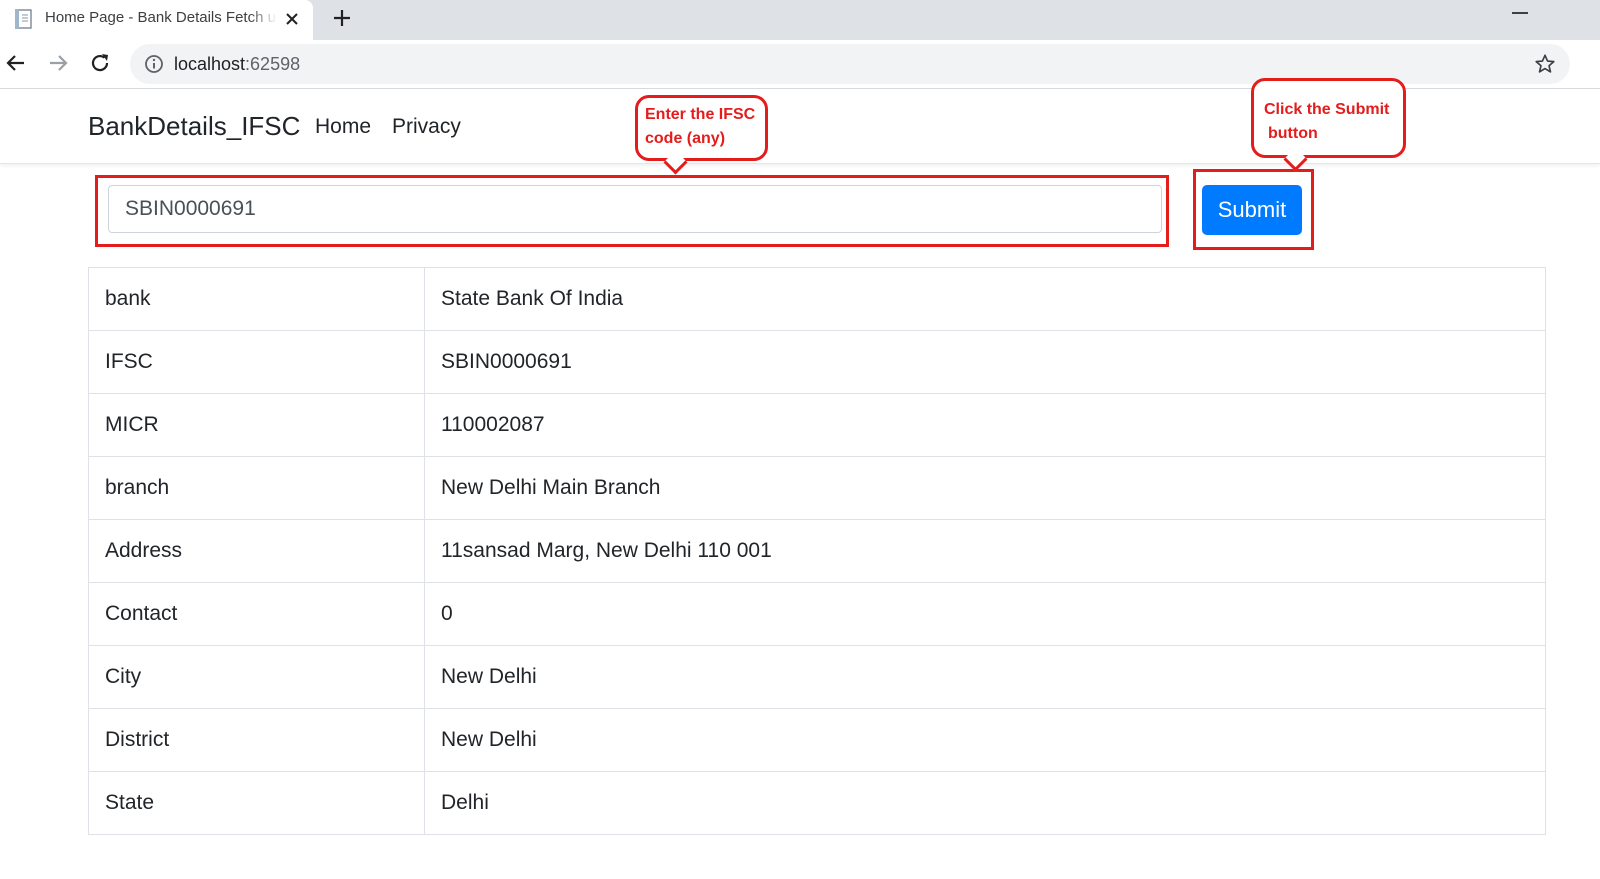 This screenshot has height=879, width=1600. I want to click on table-row: Contact 0, so click(817, 614).